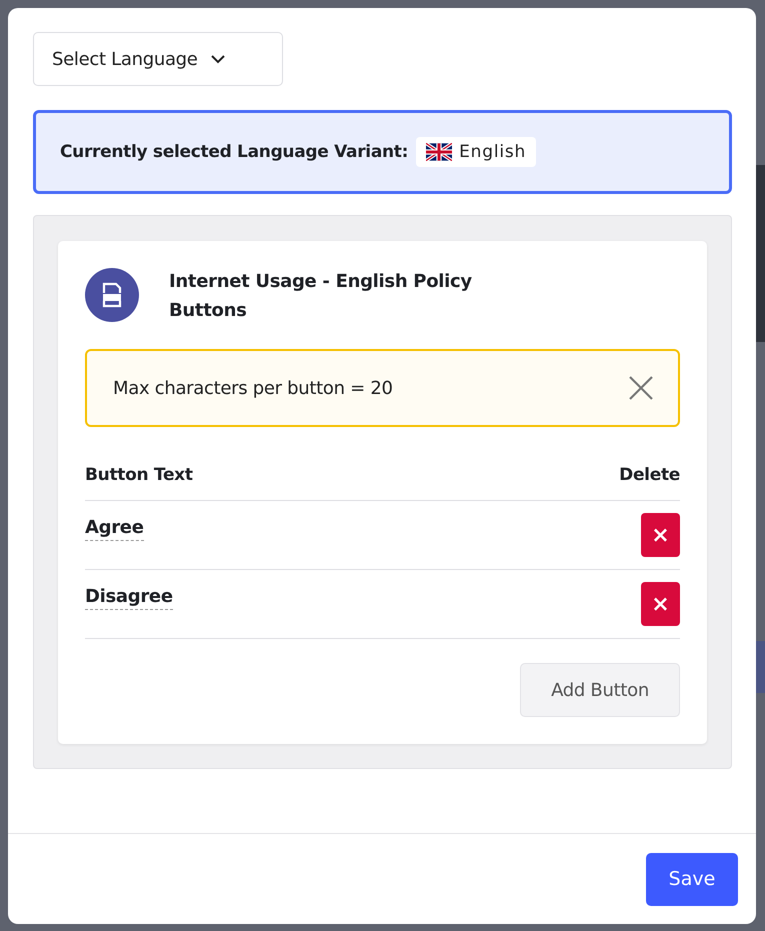 The image size is (765, 931). What do you see at coordinates (234, 152) in the screenshot?
I see `variant-label: Currently selected Language Variant:` at bounding box center [234, 152].